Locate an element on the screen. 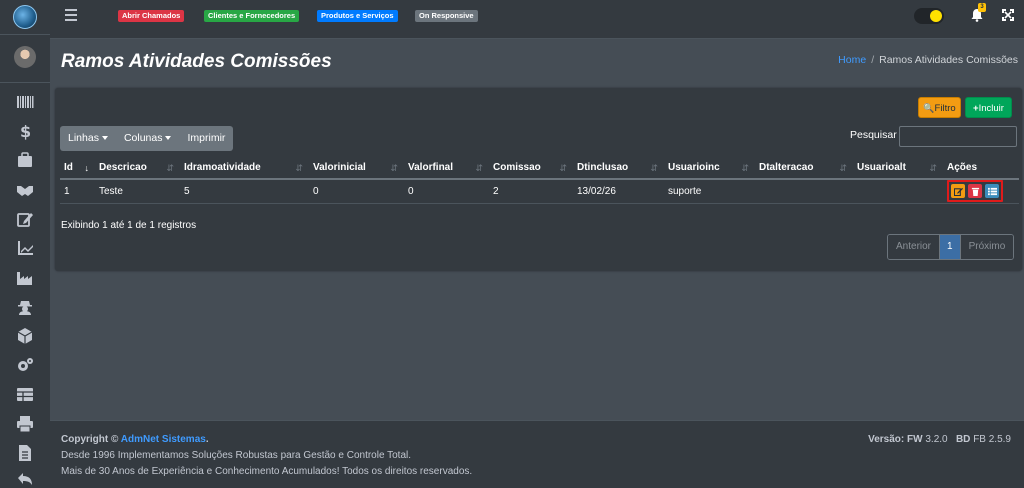  pagination: Anterior 1 Próximo is located at coordinates (951, 247).